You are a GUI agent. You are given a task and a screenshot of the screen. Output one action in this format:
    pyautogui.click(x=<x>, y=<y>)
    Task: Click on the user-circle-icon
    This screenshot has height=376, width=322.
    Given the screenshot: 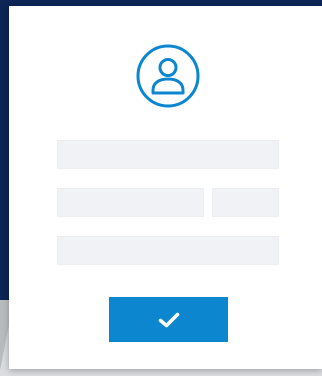 What is the action you would take?
    pyautogui.click(x=168, y=76)
    